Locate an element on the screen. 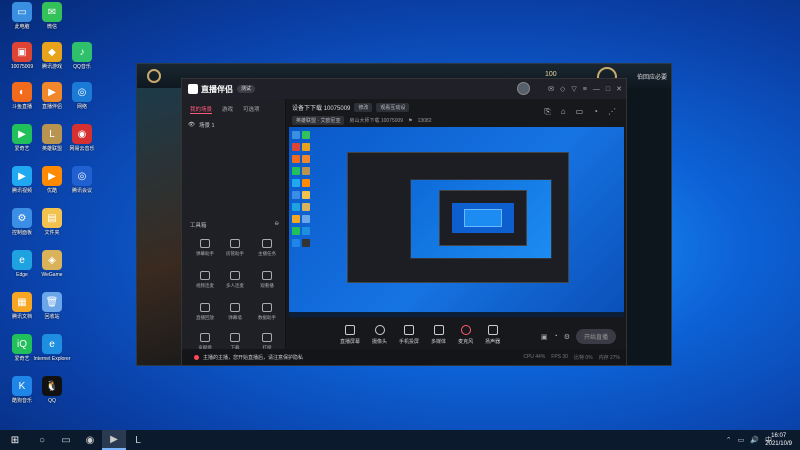 The image size is (800, 450). quality-icon: ◔ is located at coordinates (555, 336).